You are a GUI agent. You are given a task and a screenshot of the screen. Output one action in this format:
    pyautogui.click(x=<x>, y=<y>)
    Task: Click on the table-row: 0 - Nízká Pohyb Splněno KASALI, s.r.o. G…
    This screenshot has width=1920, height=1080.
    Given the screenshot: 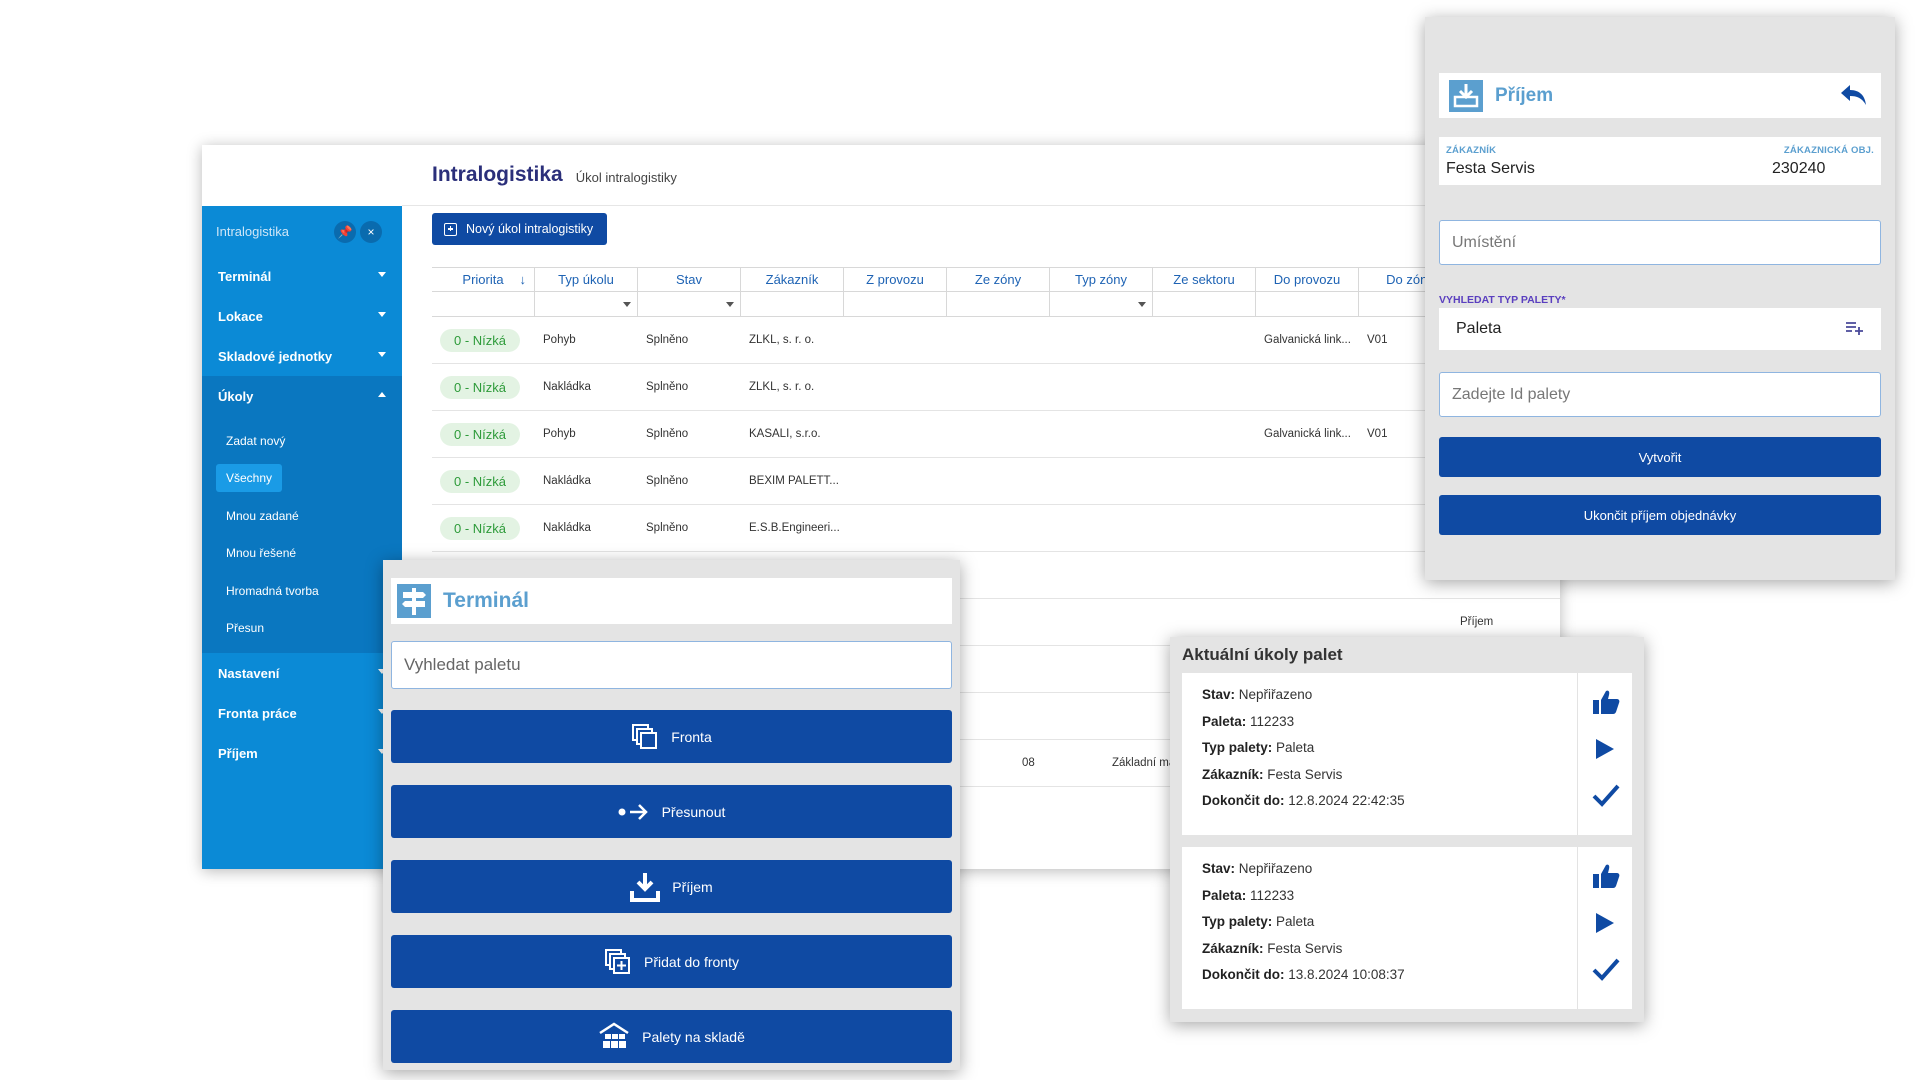 What is the action you would take?
    pyautogui.click(x=996, y=434)
    